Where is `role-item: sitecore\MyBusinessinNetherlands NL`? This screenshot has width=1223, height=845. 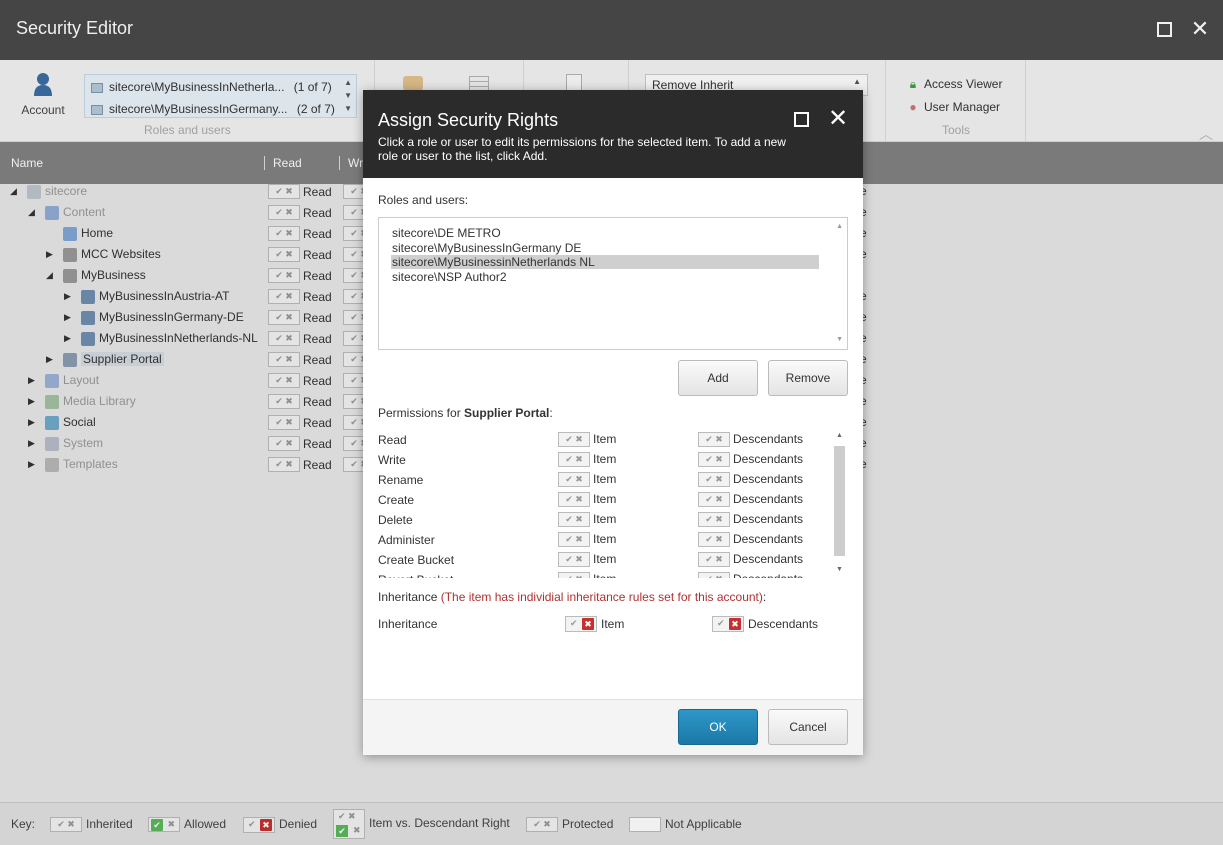
role-item: sitecore\MyBusinessinNetherlands NL is located at coordinates (605, 262).